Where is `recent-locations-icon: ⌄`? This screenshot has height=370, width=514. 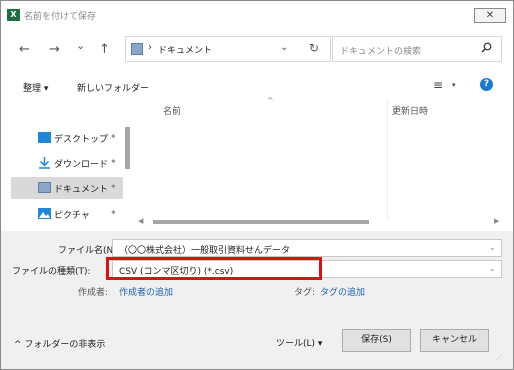 recent-locations-icon: ⌄ is located at coordinates (80, 45).